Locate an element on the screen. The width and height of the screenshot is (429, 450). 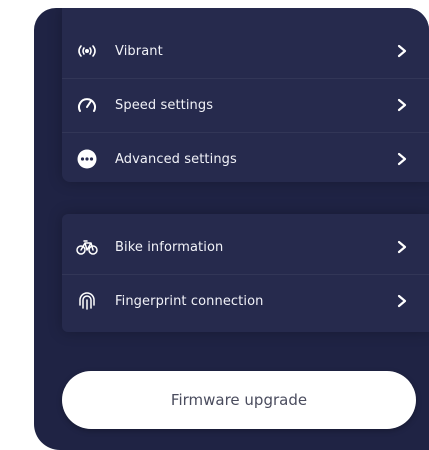
row-label-vibrant: Vibrant is located at coordinates (139, 51).